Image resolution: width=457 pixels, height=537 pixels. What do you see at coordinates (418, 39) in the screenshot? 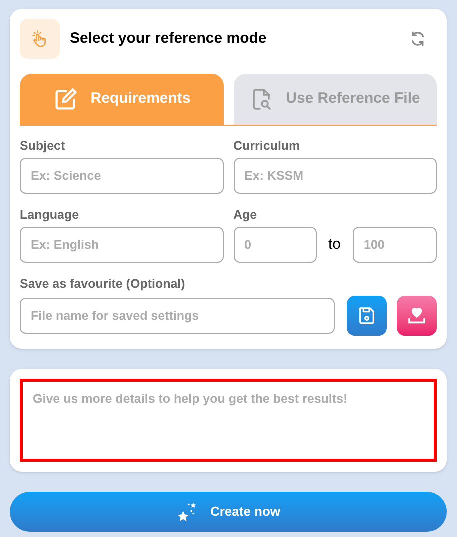
I see `refresh-icon` at bounding box center [418, 39].